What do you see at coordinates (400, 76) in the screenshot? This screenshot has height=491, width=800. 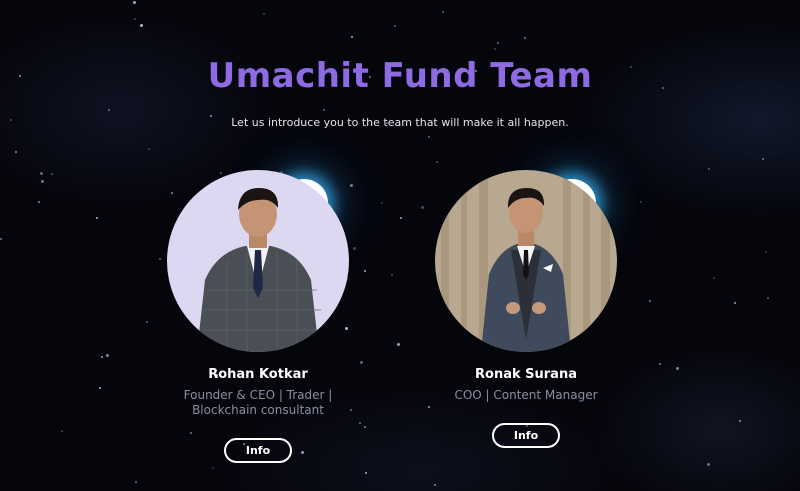 I see `page-title: Umachit Fund Team` at bounding box center [400, 76].